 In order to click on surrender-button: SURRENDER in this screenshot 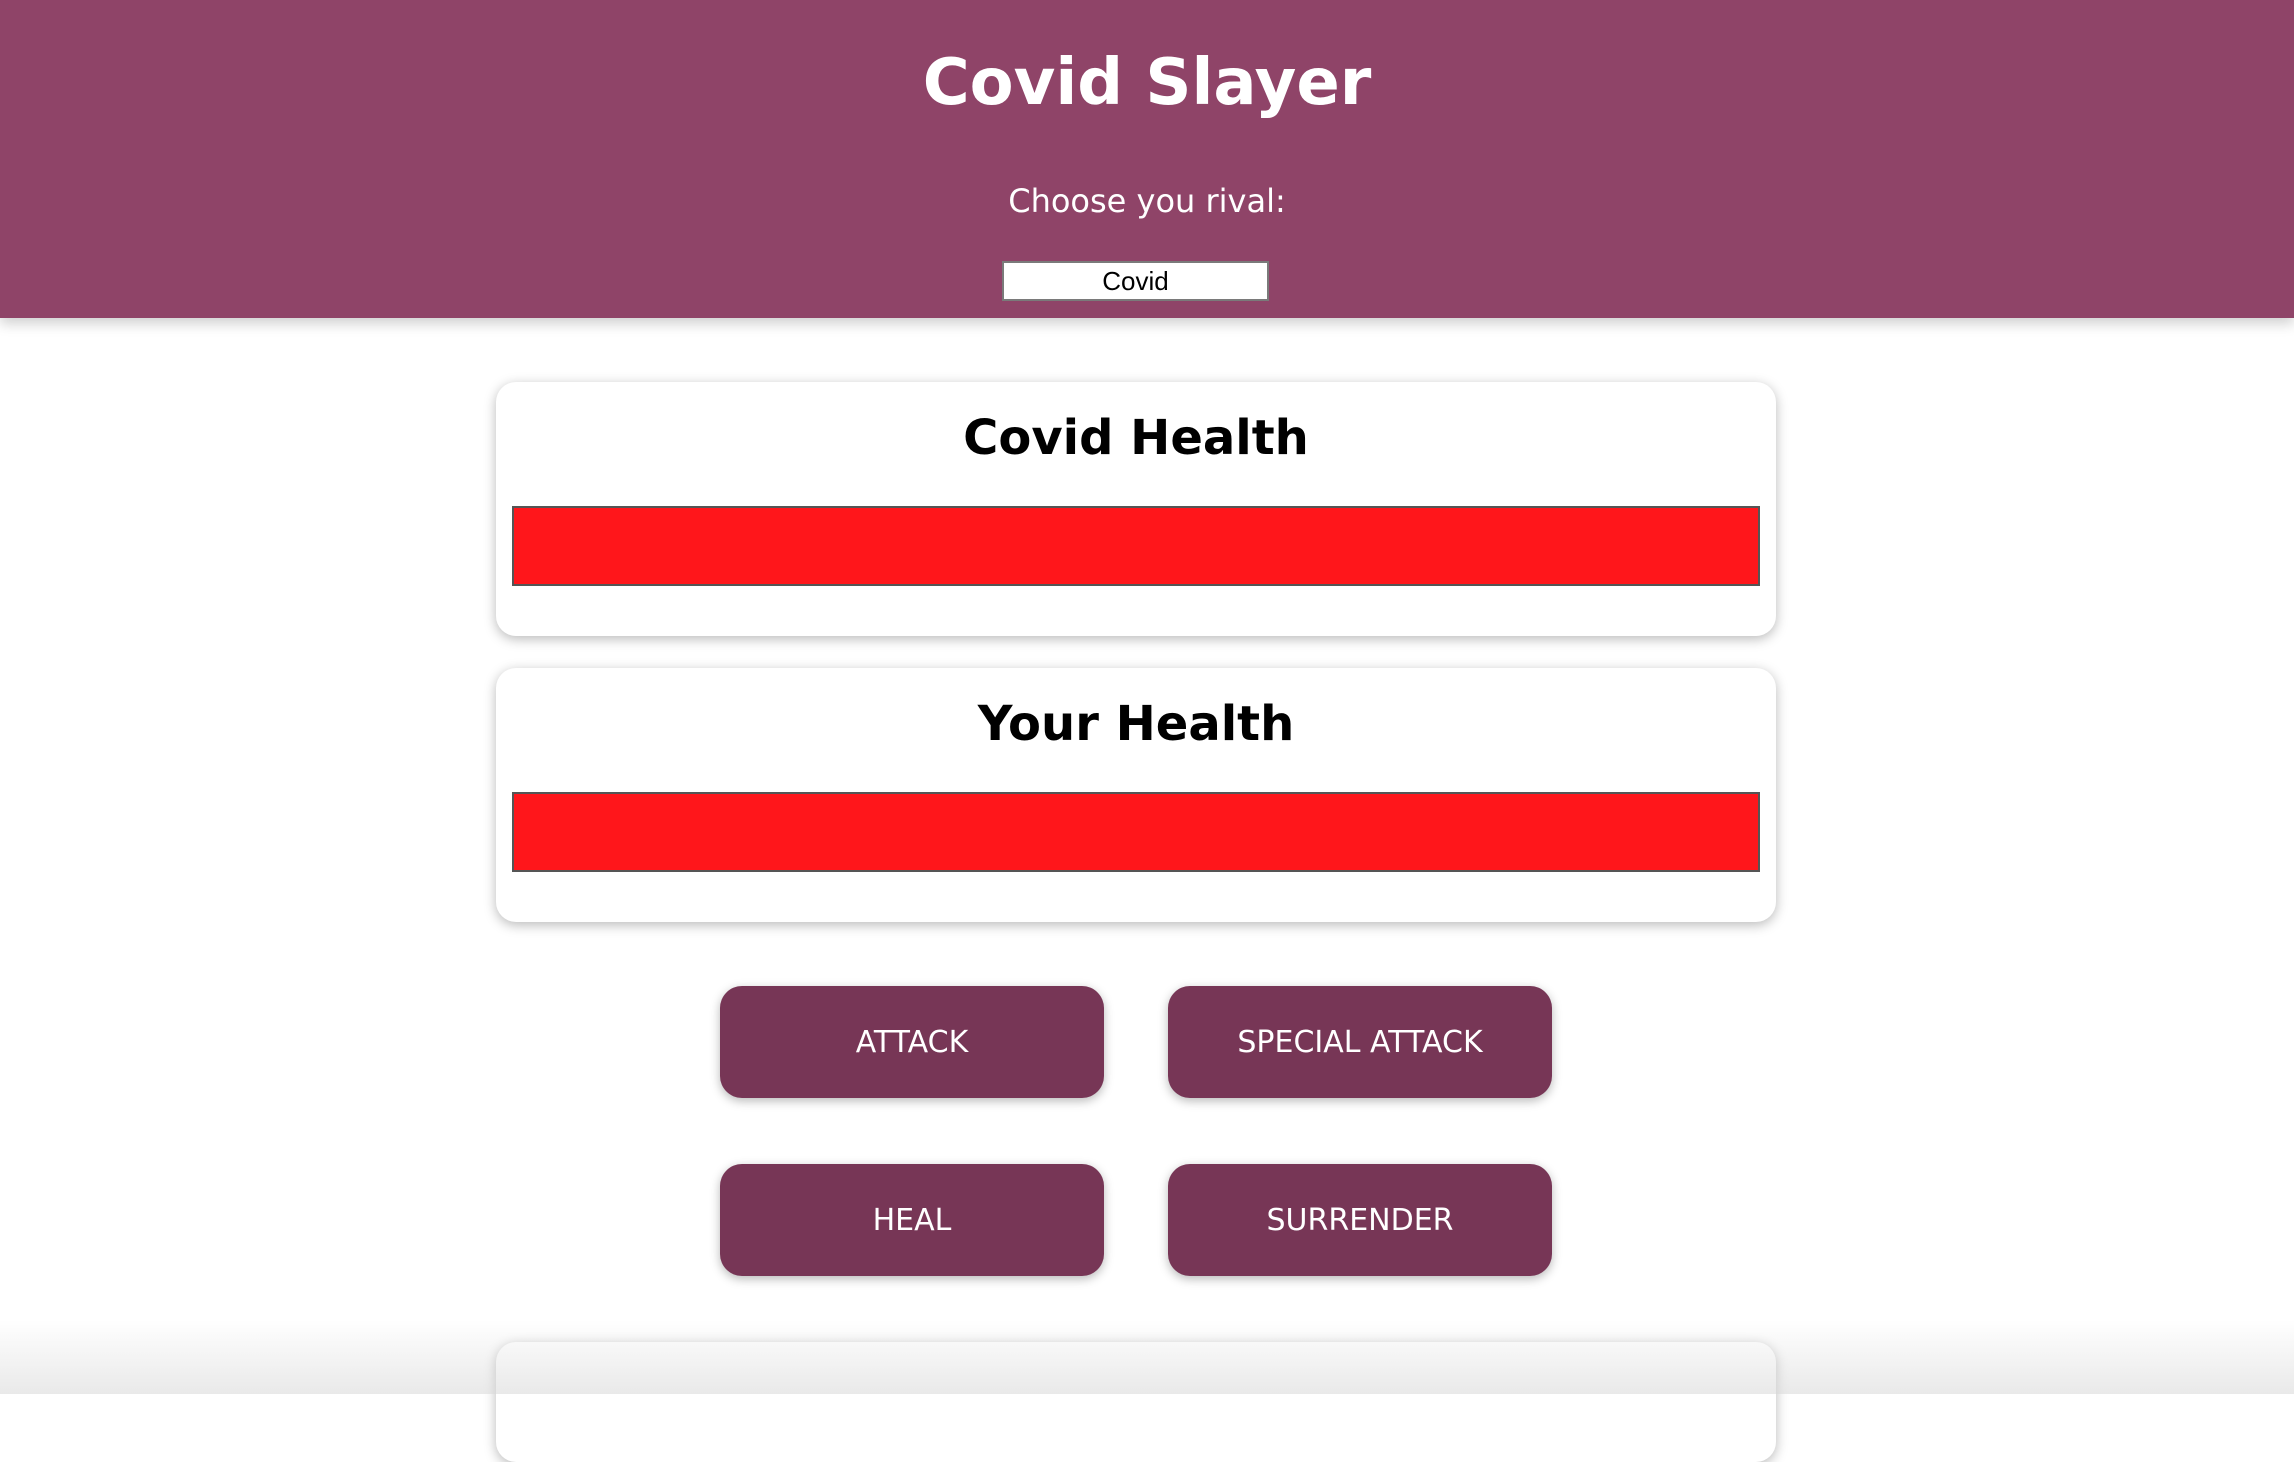, I will do `click(1360, 1220)`.